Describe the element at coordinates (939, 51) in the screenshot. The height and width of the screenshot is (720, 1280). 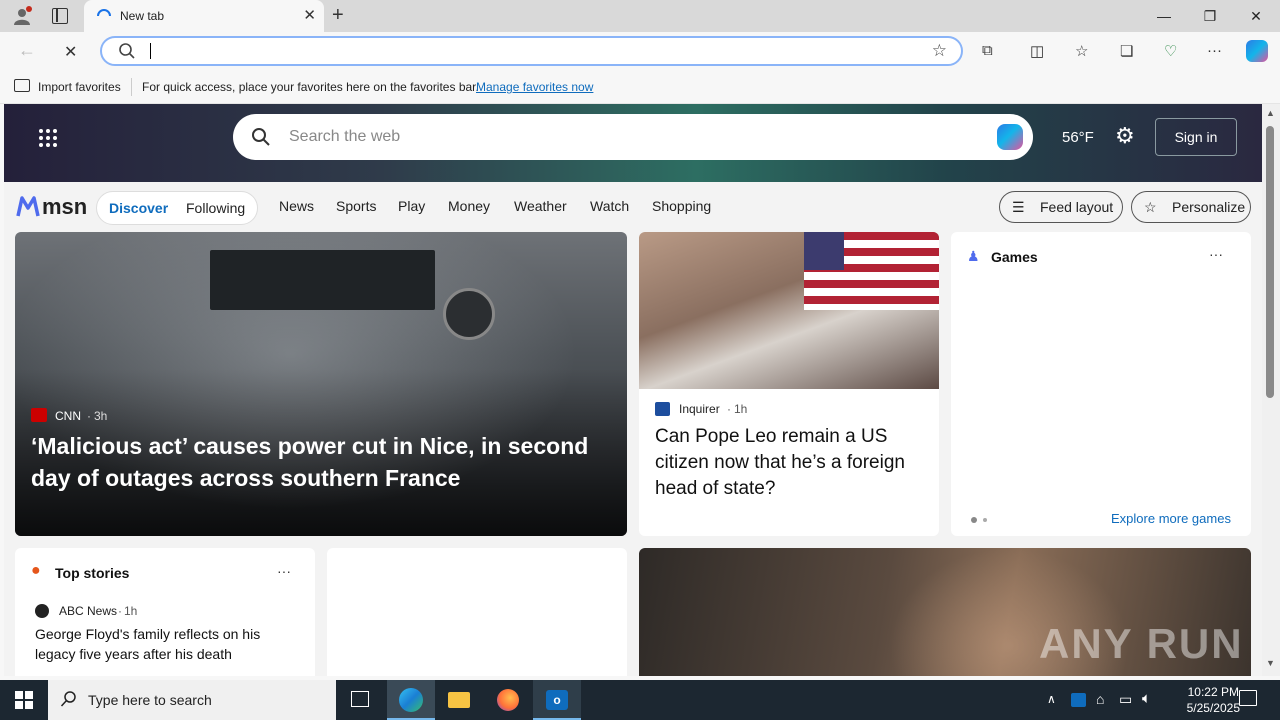
I see `favorite-star-icon: ☆` at that location.